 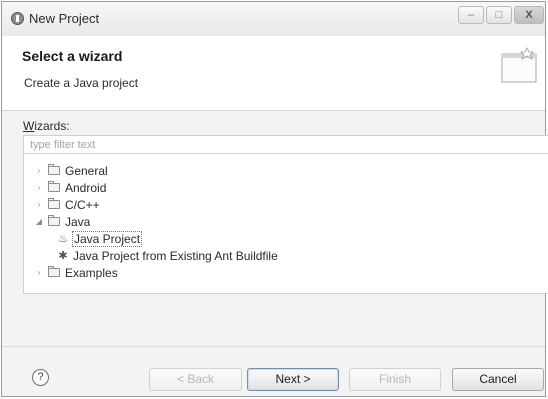 What do you see at coordinates (78, 221) in the screenshot?
I see `tree-node-label: Java` at bounding box center [78, 221].